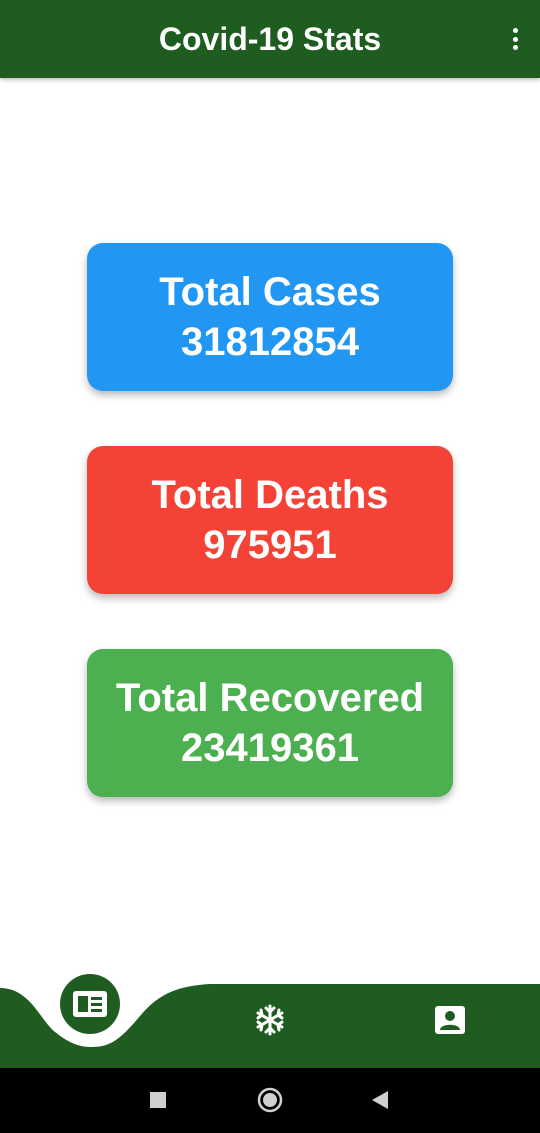 This screenshot has width=540, height=1133. What do you see at coordinates (270, 342) in the screenshot?
I see `total-cases-value: 31812854` at bounding box center [270, 342].